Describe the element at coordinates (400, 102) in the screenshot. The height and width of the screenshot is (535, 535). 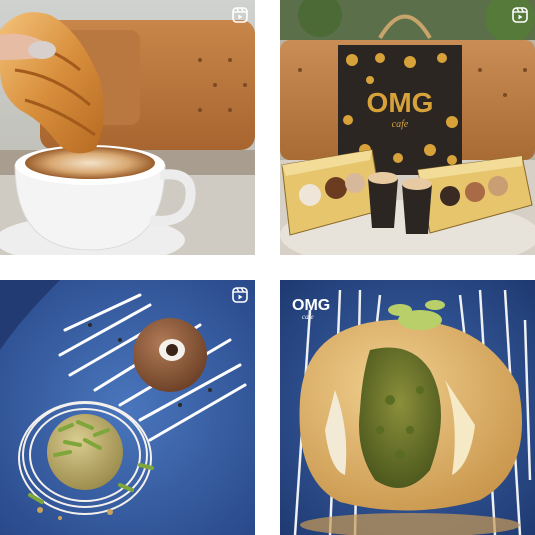
I see `bag-logo-text: OMG` at that location.